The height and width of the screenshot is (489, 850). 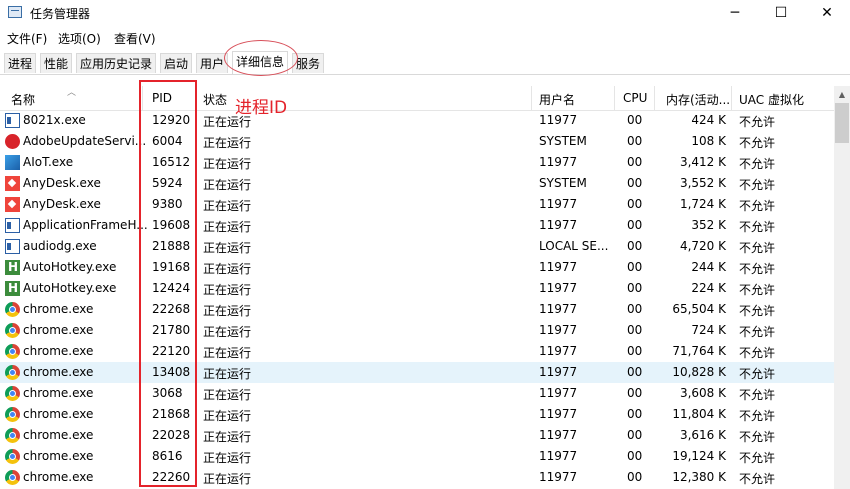 What do you see at coordinates (417, 309) in the screenshot?
I see `table-row: chrome.exe 22268 正在运行 11977 00 不允许 65,504 K` at bounding box center [417, 309].